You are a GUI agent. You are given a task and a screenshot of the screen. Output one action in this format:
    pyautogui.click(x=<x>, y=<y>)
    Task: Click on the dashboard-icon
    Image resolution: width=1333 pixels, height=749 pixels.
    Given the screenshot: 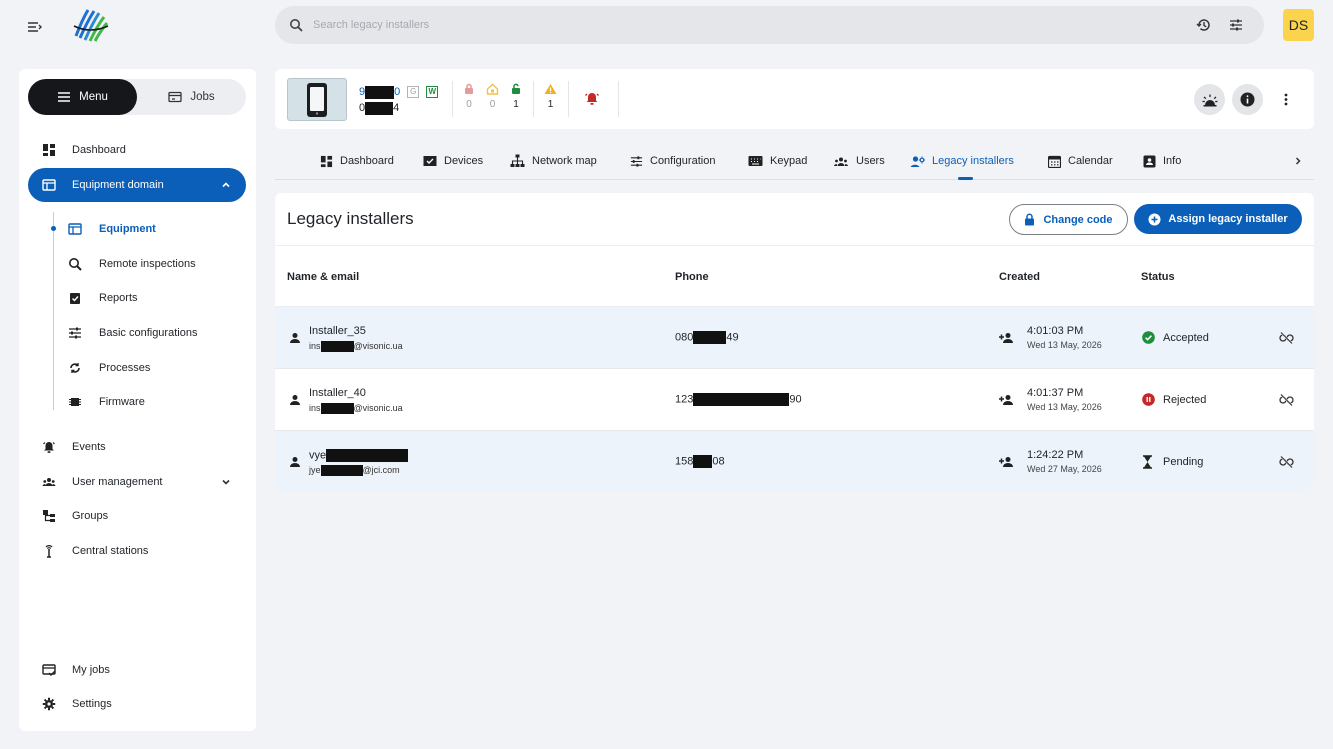 What is the action you would take?
    pyautogui.click(x=326, y=161)
    